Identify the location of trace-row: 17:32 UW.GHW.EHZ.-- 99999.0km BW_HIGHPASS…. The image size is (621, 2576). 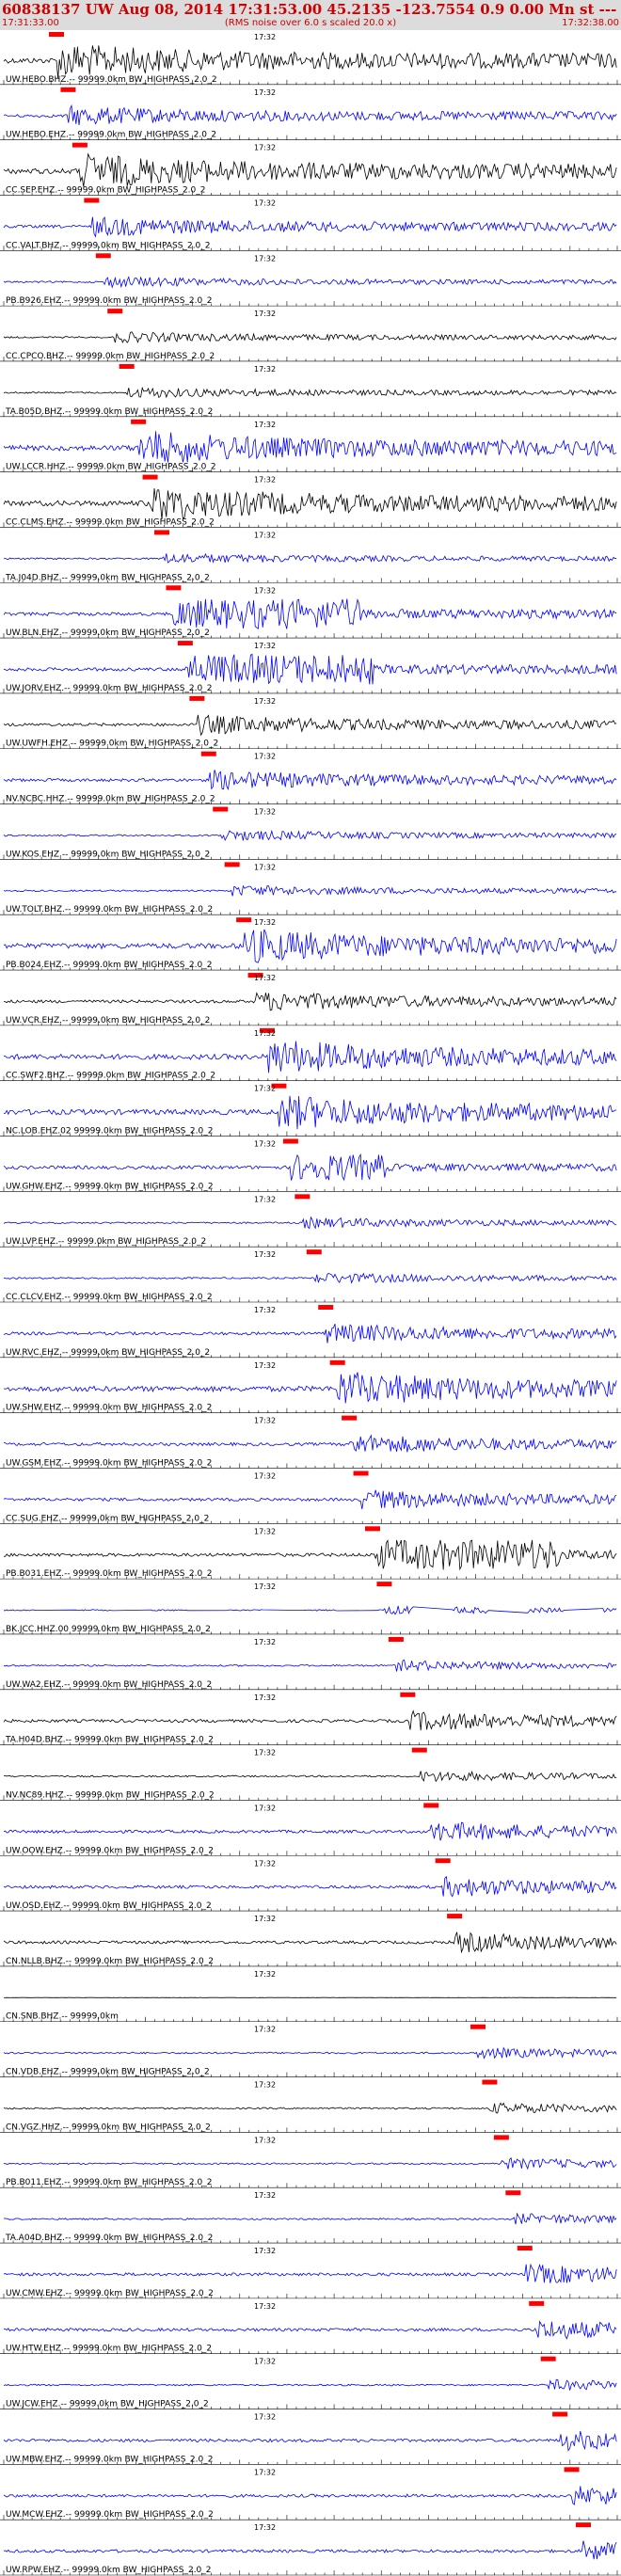
(310, 1165).